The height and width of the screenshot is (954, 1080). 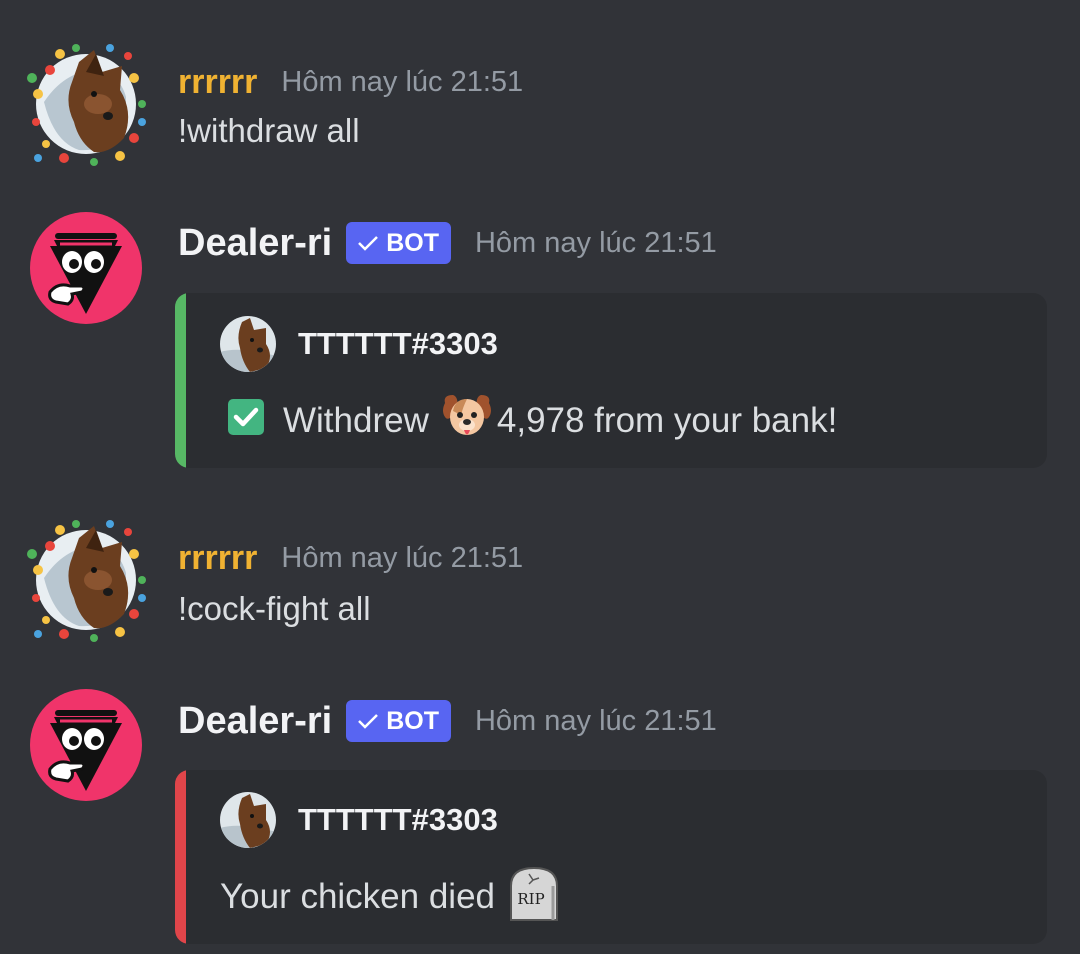 What do you see at coordinates (358, 896) in the screenshot?
I see `embed-text: Your chicken died` at bounding box center [358, 896].